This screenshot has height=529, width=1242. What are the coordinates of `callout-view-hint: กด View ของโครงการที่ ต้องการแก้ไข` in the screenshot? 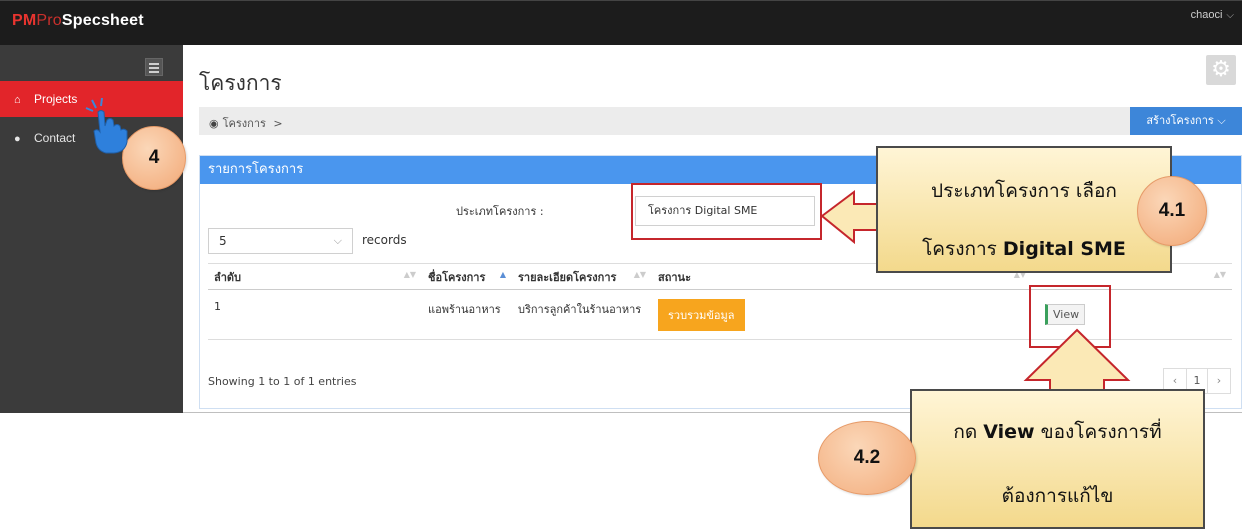 It's located at (1057, 459).